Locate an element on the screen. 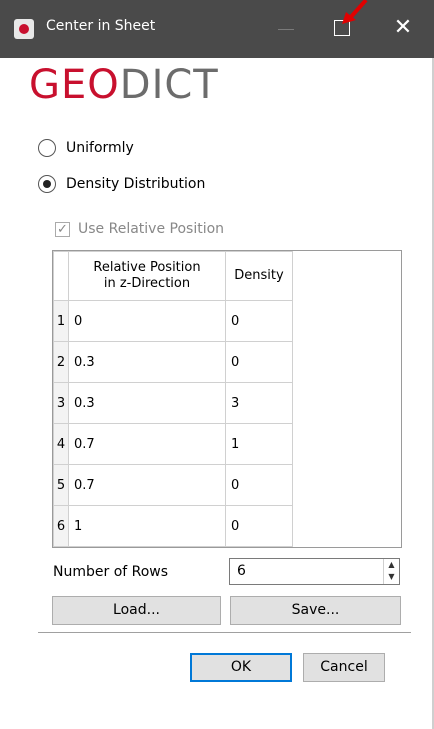  cell-density: 1 is located at coordinates (259, 444).